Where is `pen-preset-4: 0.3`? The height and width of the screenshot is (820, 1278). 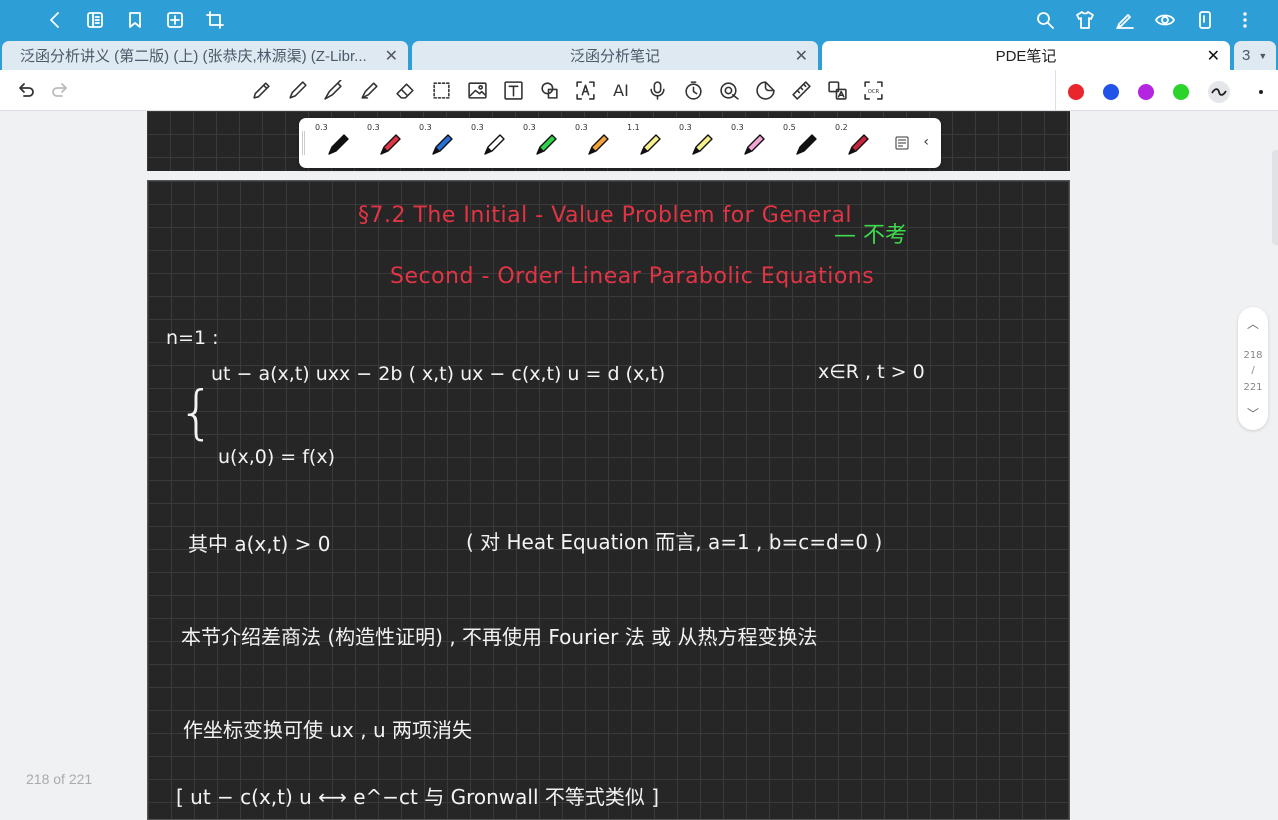
pen-preset-4: 0.3 is located at coordinates (545, 143).